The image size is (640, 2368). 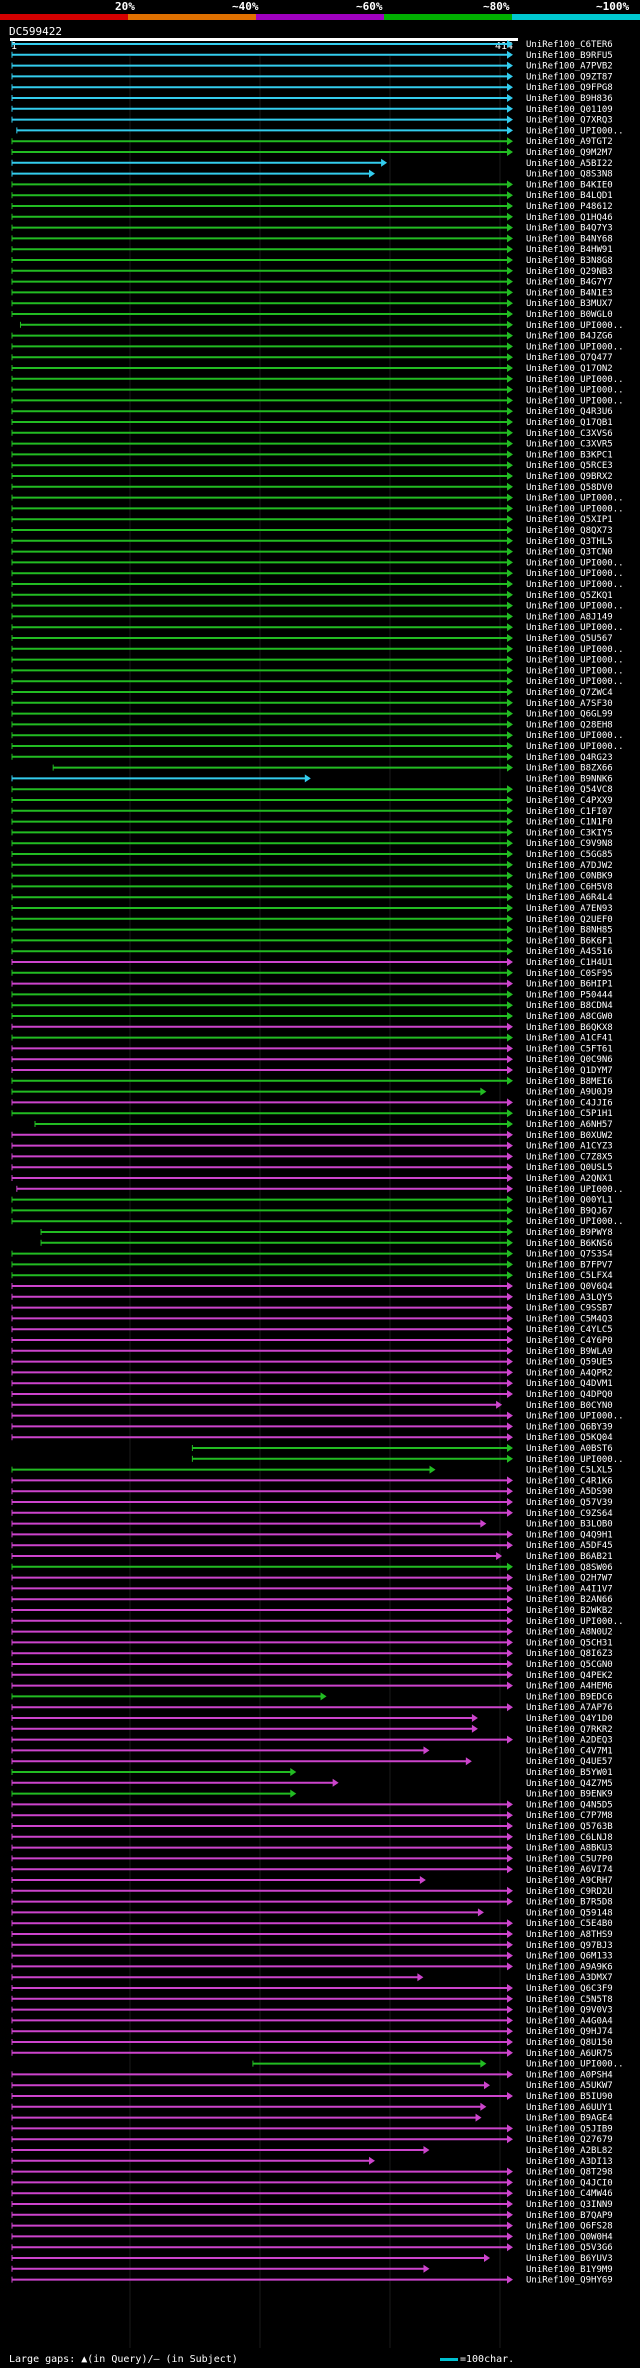 I want to click on hit-label: UniRef100_C4YLC5, so click(x=569, y=1330).